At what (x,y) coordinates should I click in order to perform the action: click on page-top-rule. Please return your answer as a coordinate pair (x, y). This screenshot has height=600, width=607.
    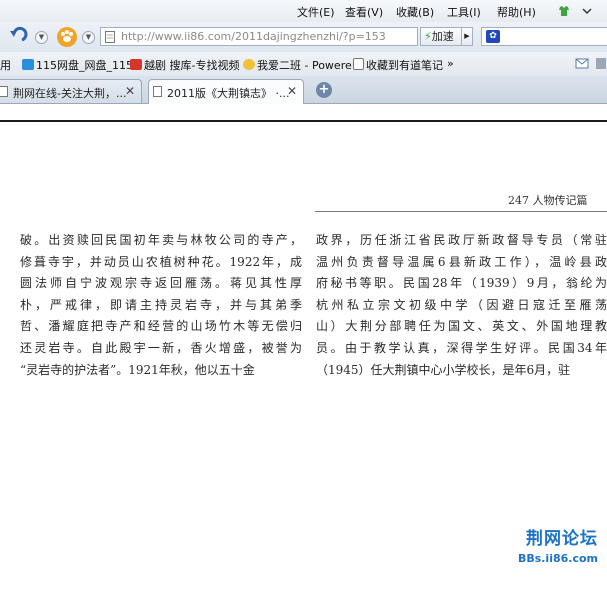
    Looking at the image, I should click on (303, 121).